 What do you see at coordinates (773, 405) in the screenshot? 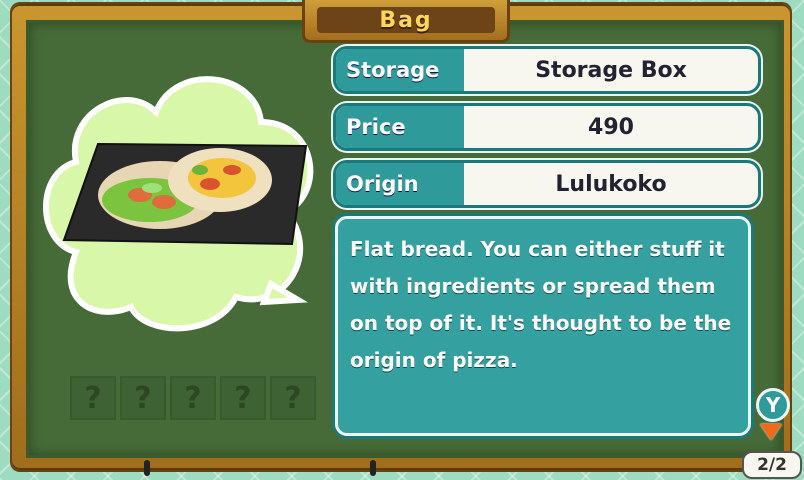
I see `y-button: Y` at bounding box center [773, 405].